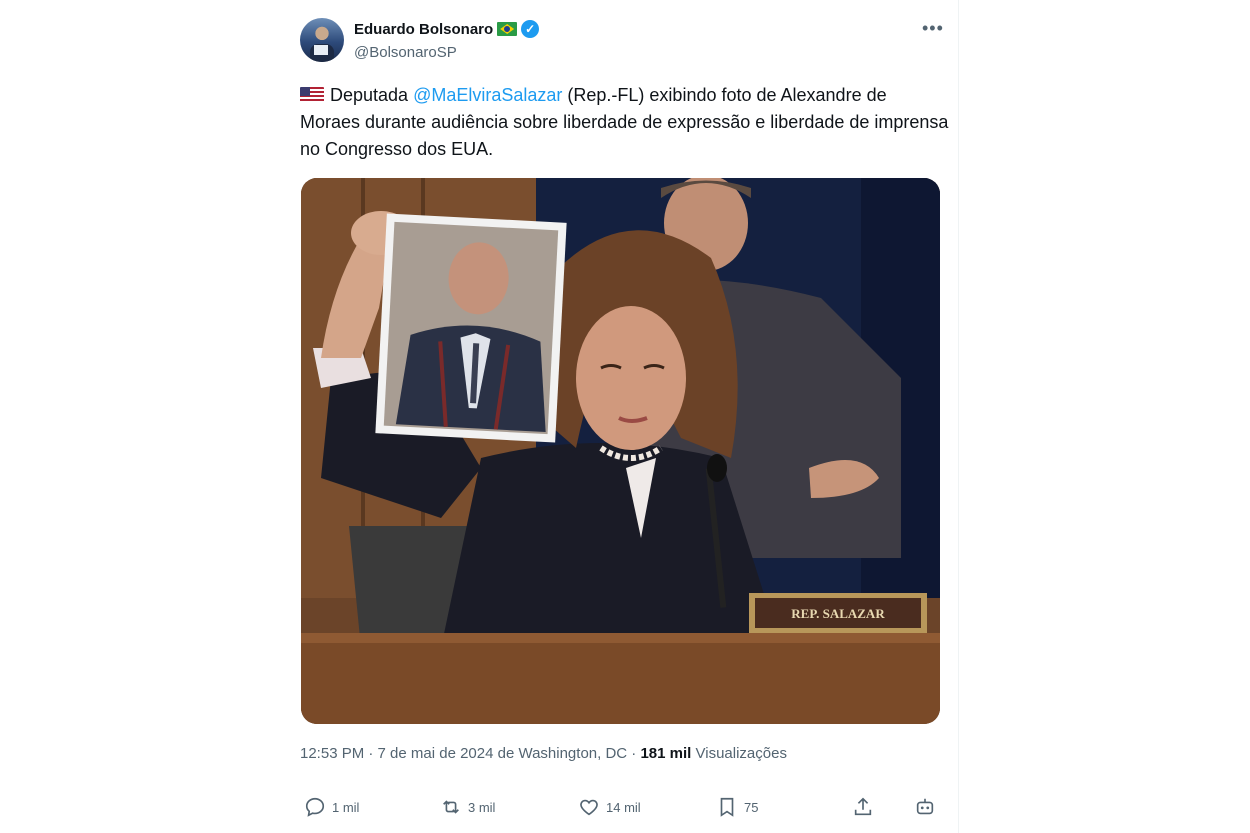  I want to click on repost-button: 3 mil, so click(467, 807).